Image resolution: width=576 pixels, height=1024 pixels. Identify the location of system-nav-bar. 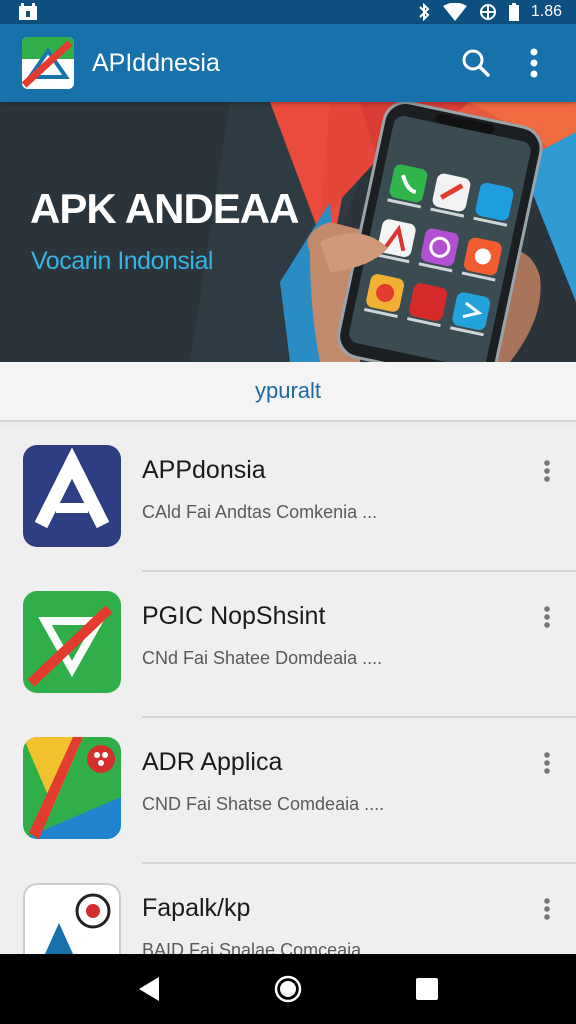
(288, 989).